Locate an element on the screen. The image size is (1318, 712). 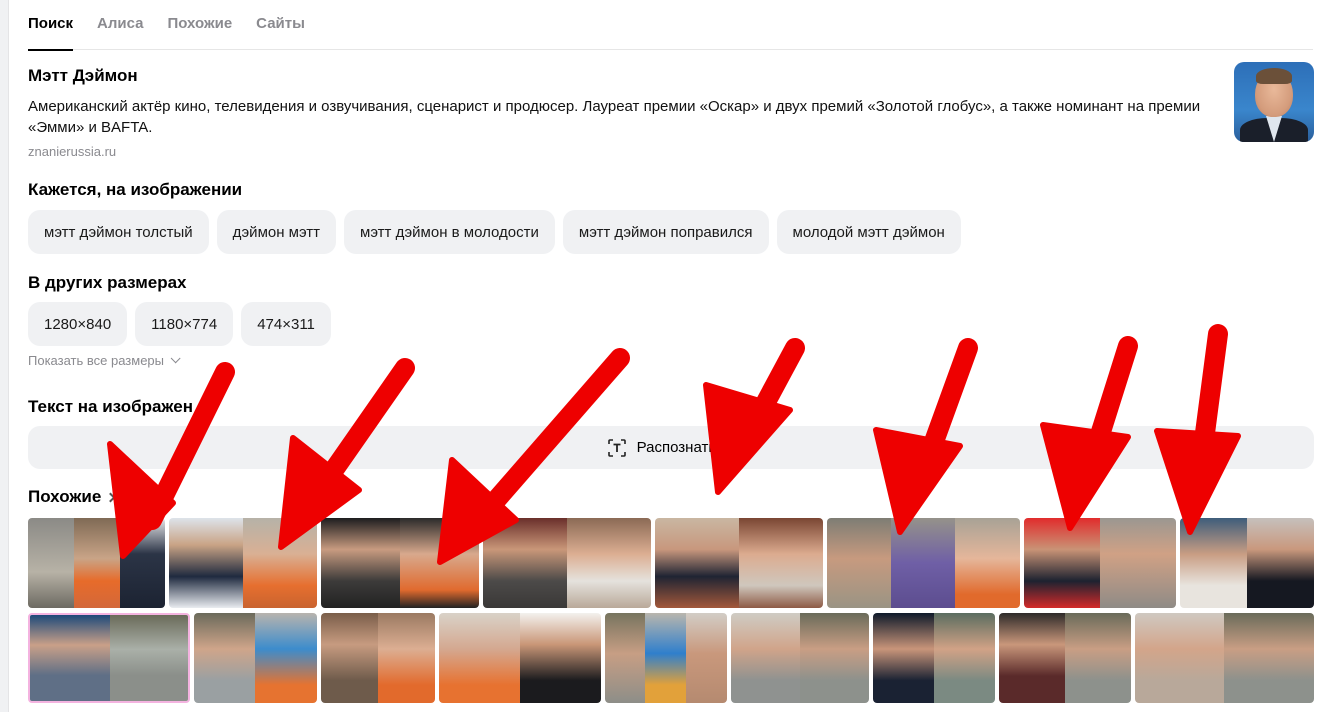
seems-chip: мэтт дэймон толстый is located at coordinates (118, 232).